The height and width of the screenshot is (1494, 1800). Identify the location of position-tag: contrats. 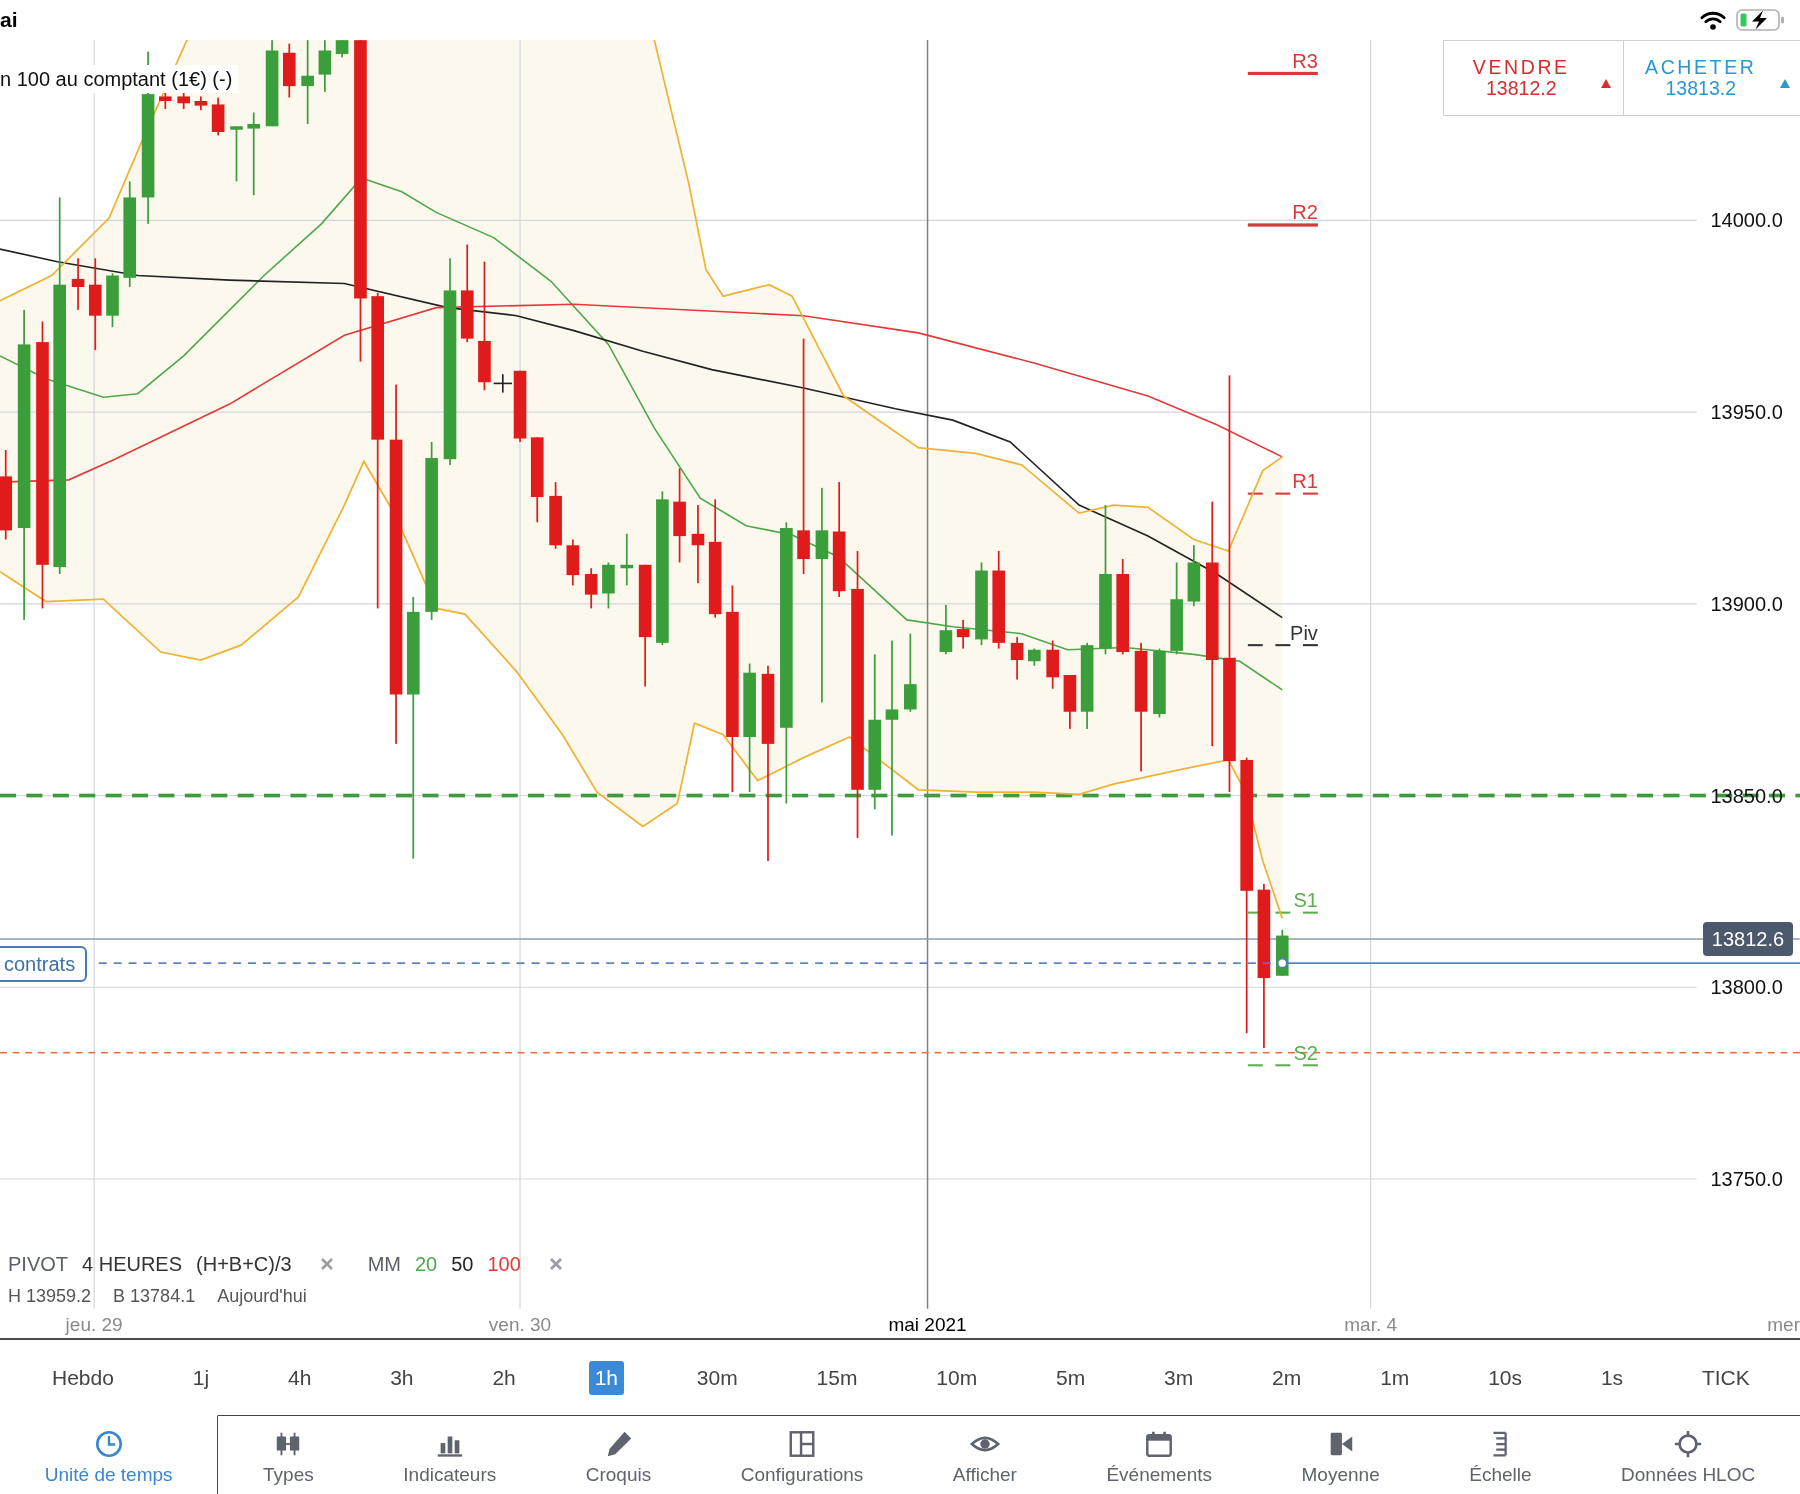
(44, 964).